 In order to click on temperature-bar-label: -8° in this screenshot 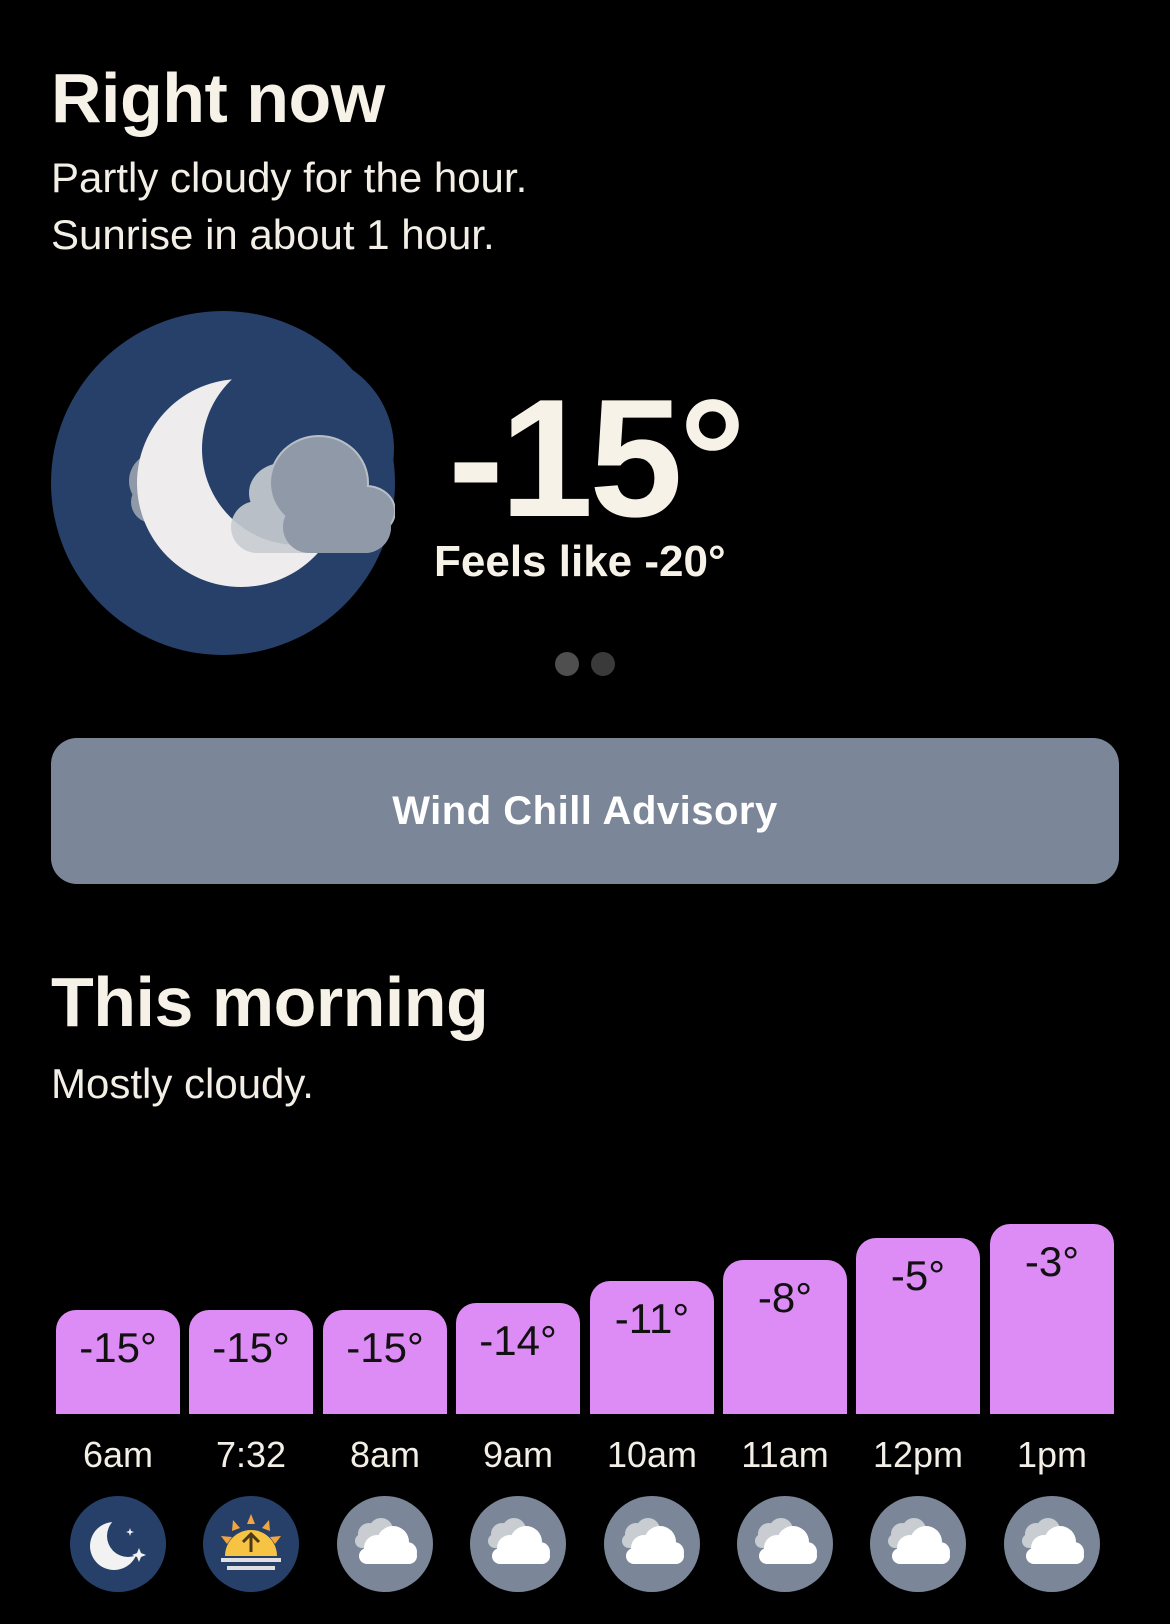, I will do `click(785, 1297)`.